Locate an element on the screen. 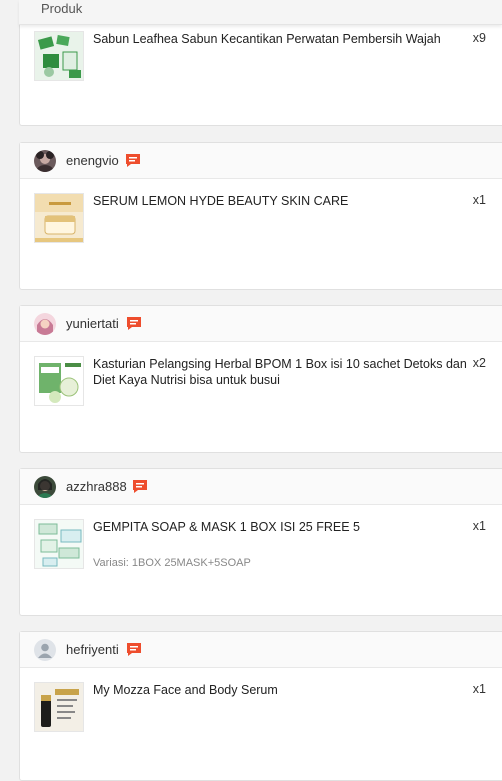  product-quantity: x2 is located at coordinates (479, 363).